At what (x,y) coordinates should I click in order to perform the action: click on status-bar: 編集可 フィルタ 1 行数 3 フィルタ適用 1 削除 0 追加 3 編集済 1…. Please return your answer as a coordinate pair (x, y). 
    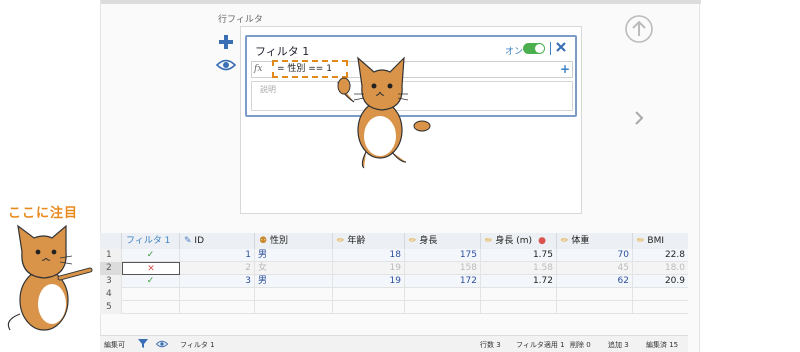
    Looking at the image, I should click on (394, 343).